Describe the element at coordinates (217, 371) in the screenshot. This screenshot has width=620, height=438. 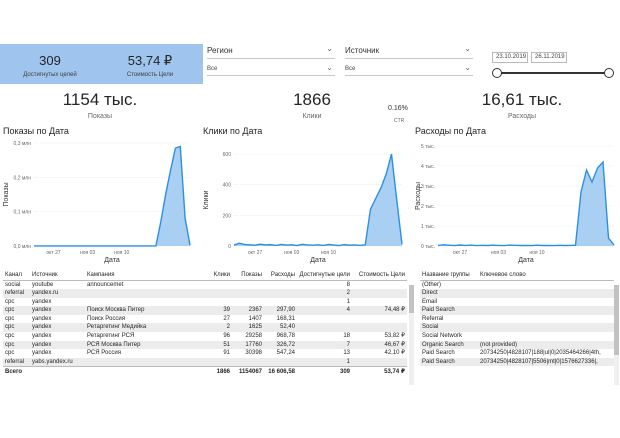
I see `table-total-cell: 1866` at that location.